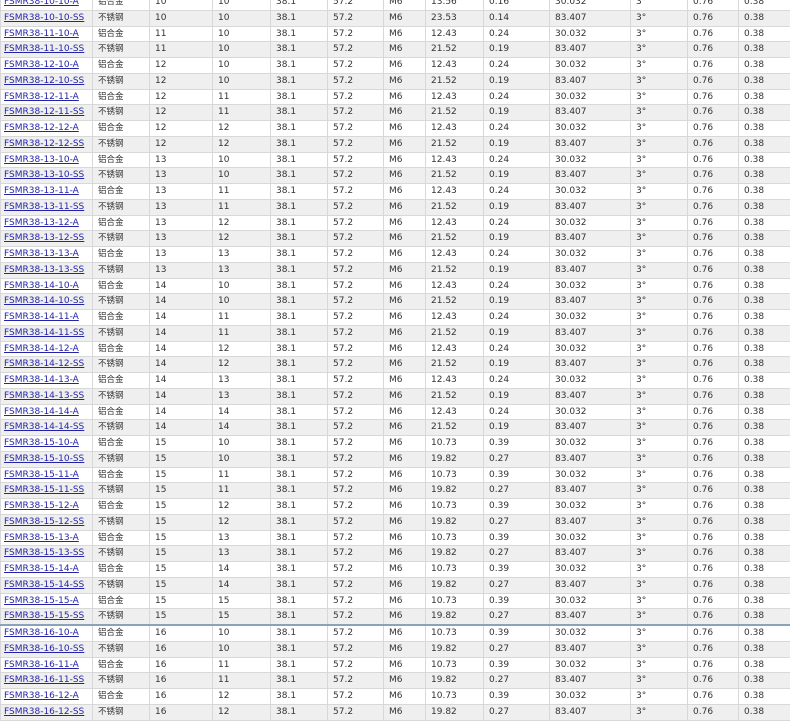 This screenshot has width=790, height=724. I want to click on part-number-link: FSMR38-15-14-A, so click(41, 569).